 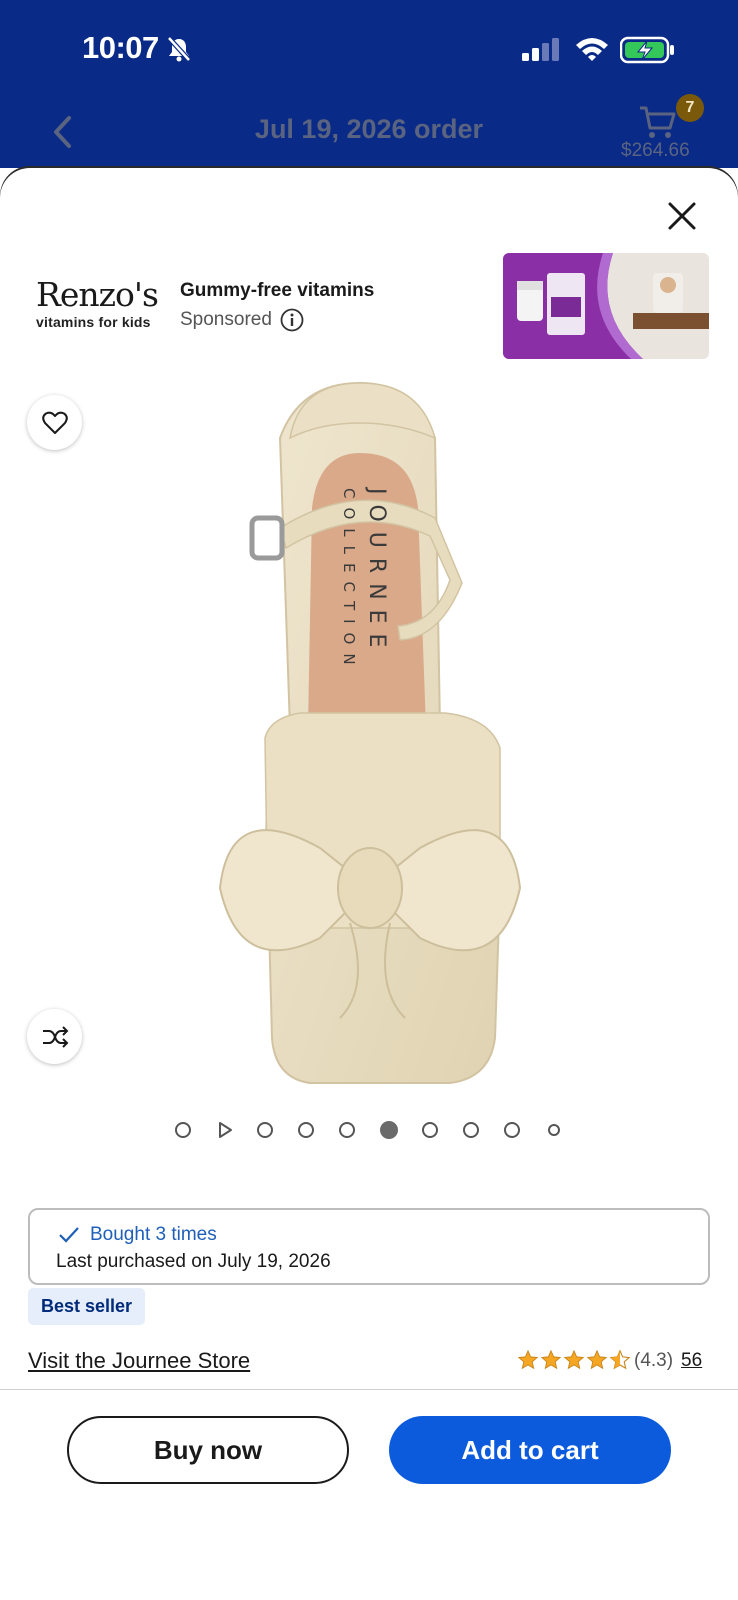 I want to click on cart-button: 7 $264.66, so click(x=665, y=131).